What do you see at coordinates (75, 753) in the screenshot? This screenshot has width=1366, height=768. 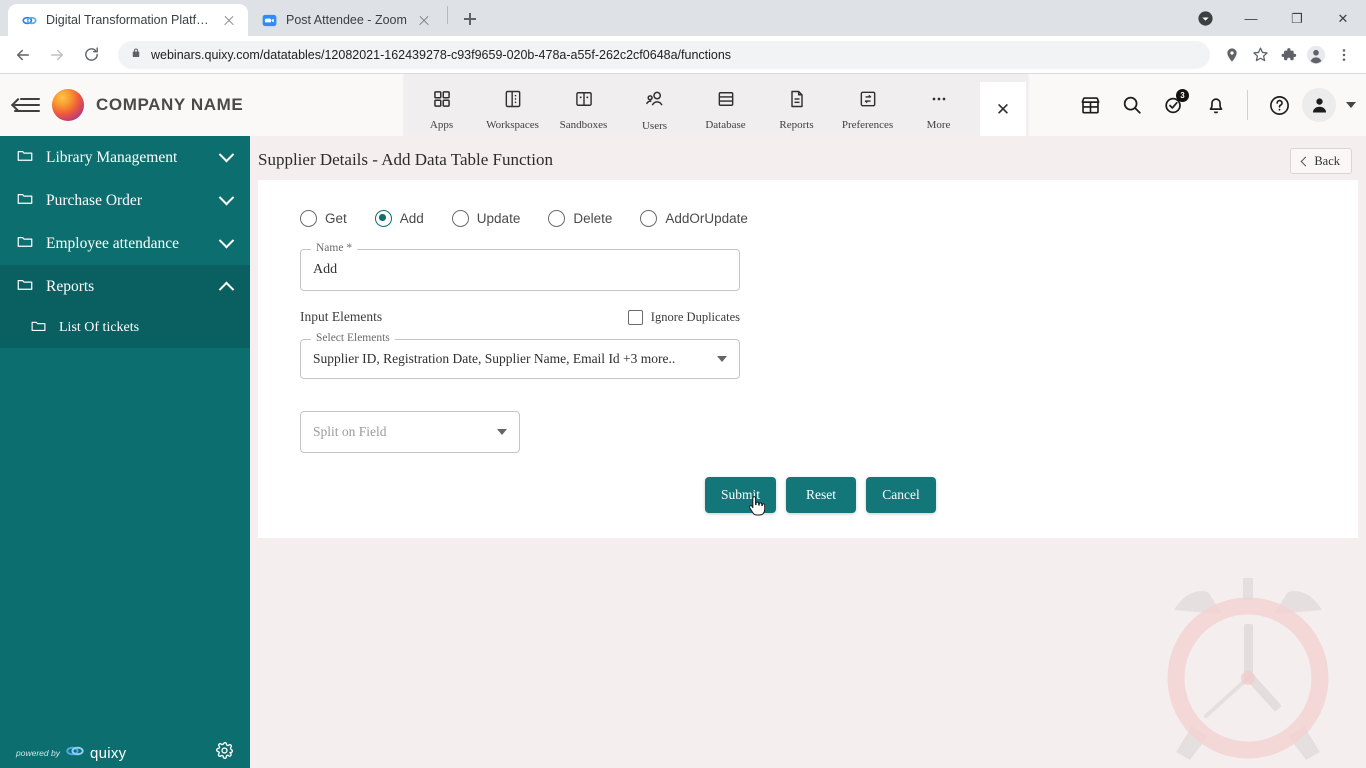 I see `quixy-logo-icon` at bounding box center [75, 753].